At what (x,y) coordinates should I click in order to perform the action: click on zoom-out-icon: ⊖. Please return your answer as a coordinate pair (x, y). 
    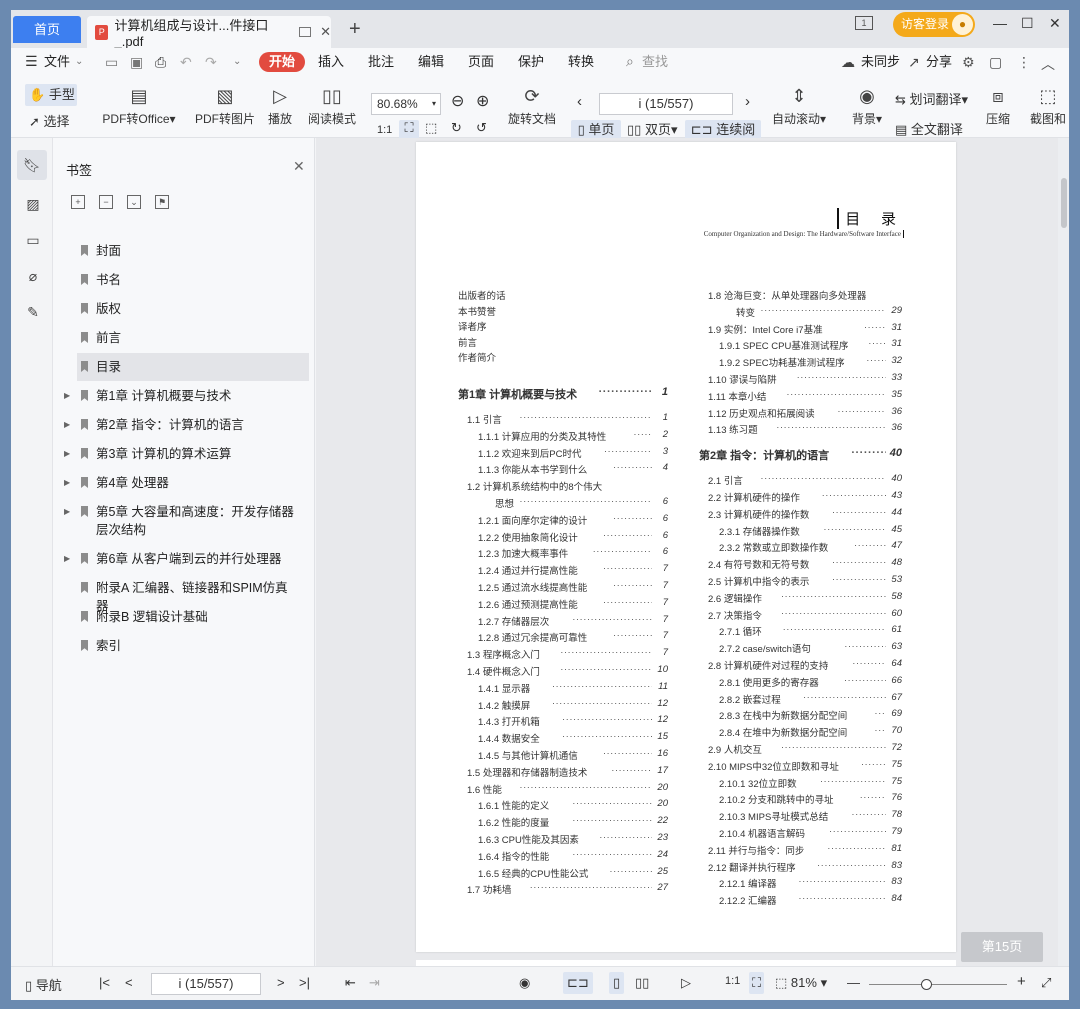
    Looking at the image, I should click on (457, 102).